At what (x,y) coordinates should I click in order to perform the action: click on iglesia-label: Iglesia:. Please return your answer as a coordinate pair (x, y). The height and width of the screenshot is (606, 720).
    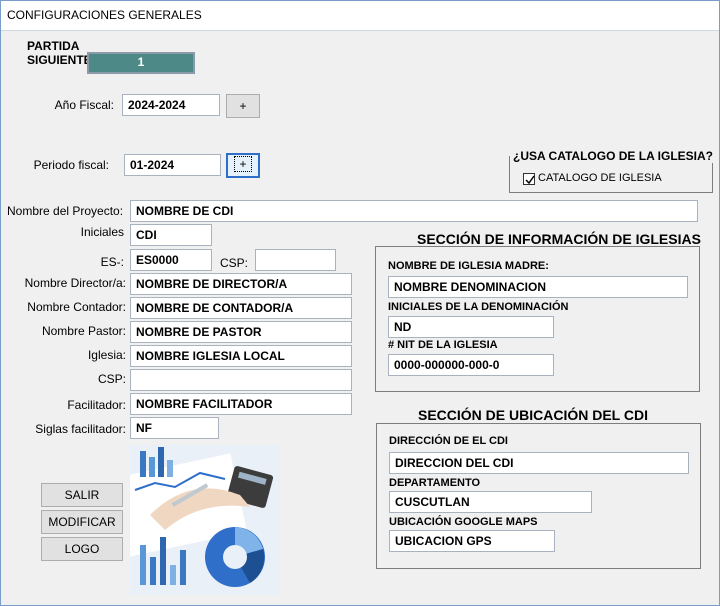
    Looking at the image, I should click on (106, 355).